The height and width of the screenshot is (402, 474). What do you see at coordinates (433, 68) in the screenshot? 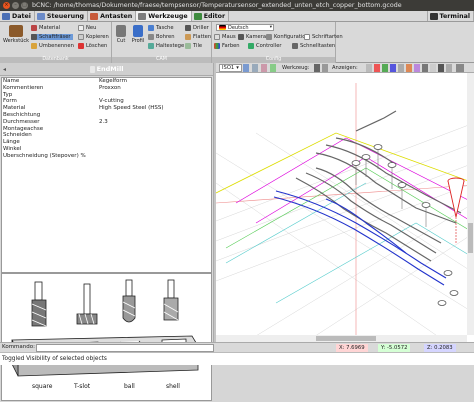
I see `show-info-icon` at bounding box center [433, 68].